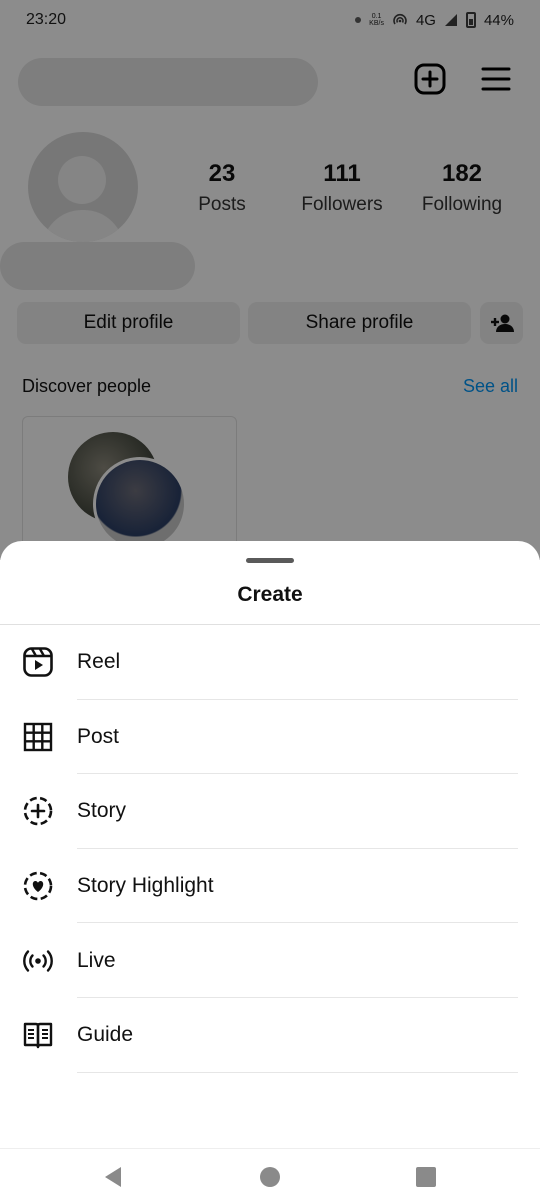 The width and height of the screenshot is (540, 1204). I want to click on back-icon, so click(113, 1177).